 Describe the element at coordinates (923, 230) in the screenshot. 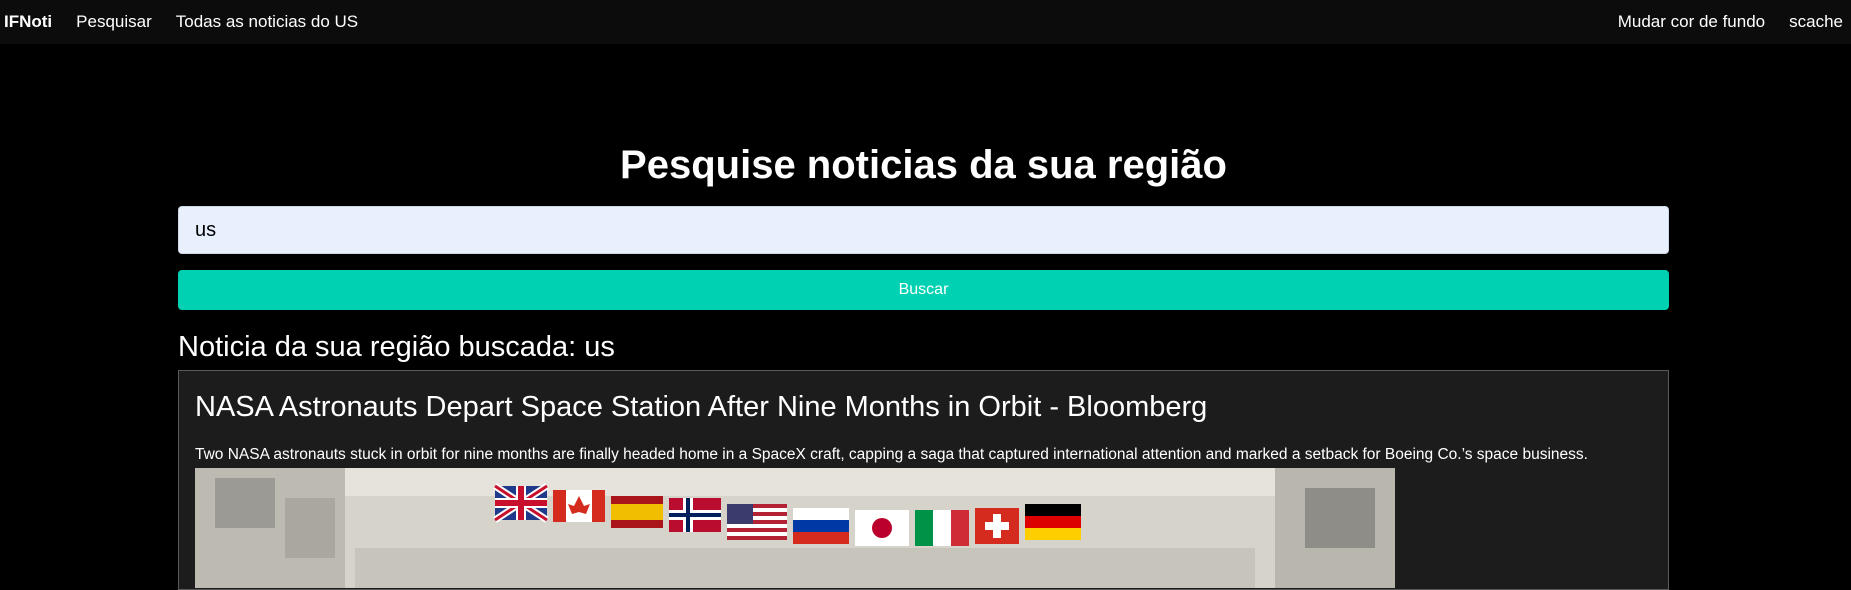

I see `search-input` at that location.